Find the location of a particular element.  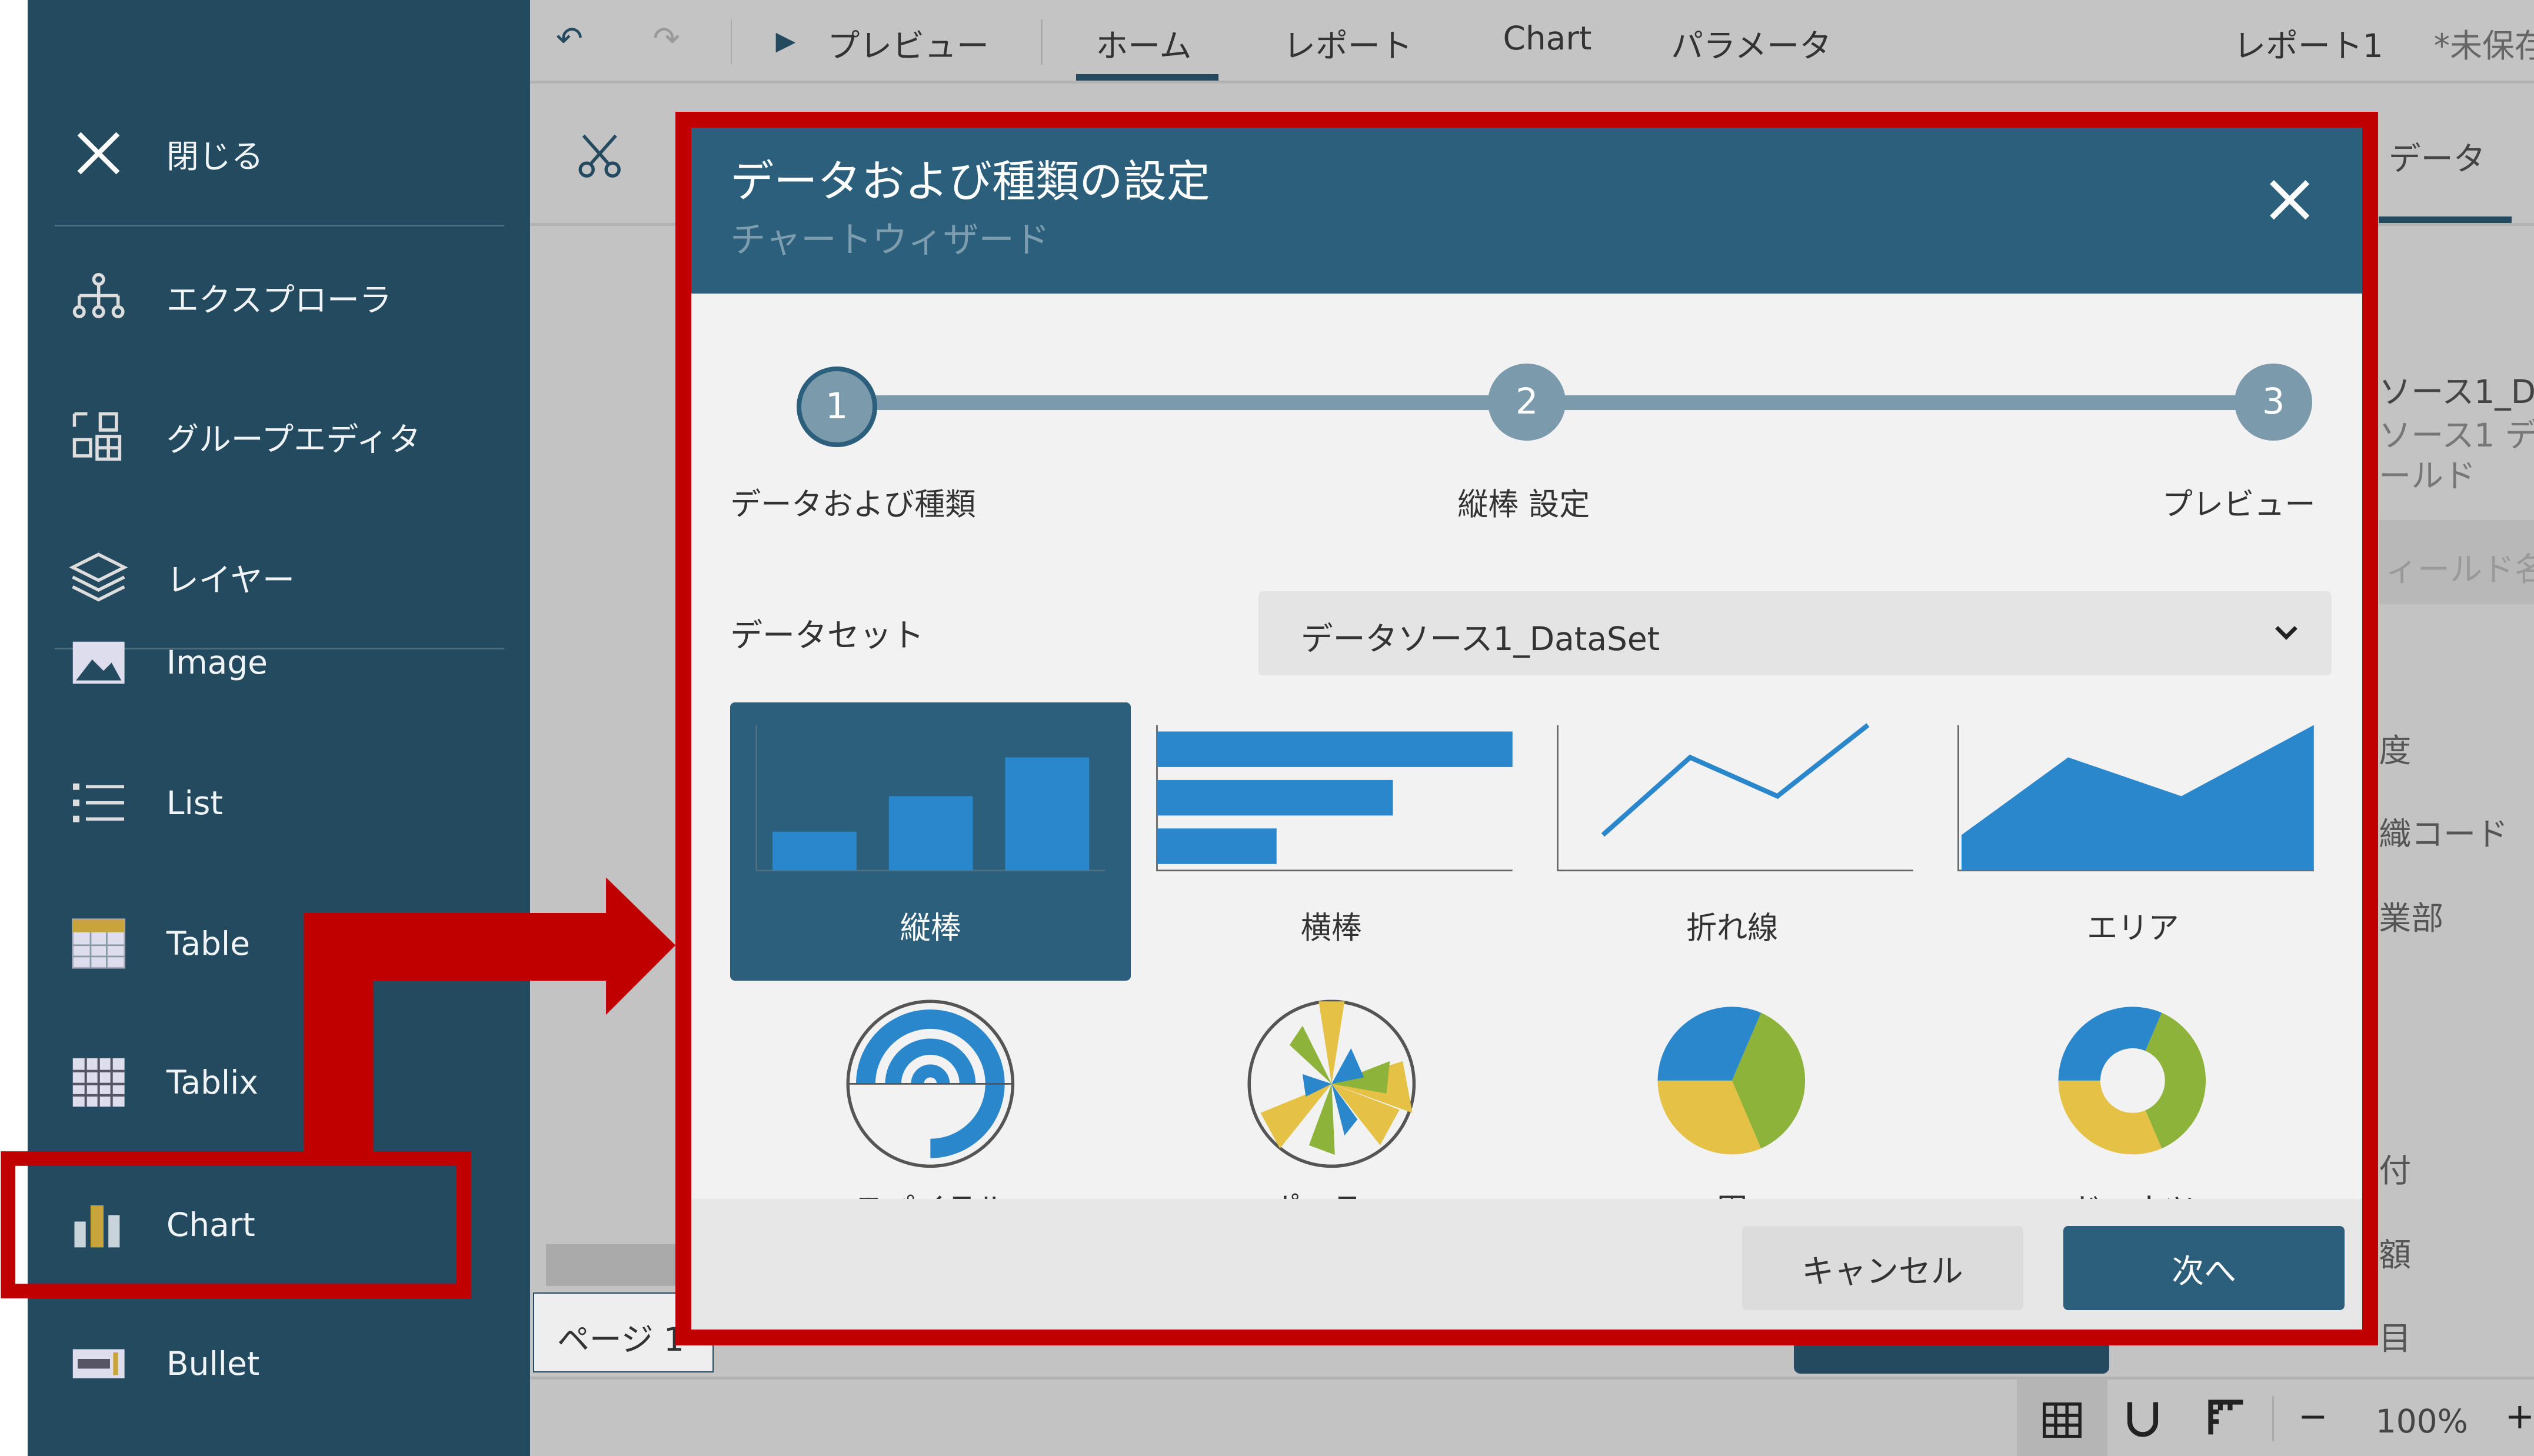

next-button: 次へ is located at coordinates (2204, 1268).